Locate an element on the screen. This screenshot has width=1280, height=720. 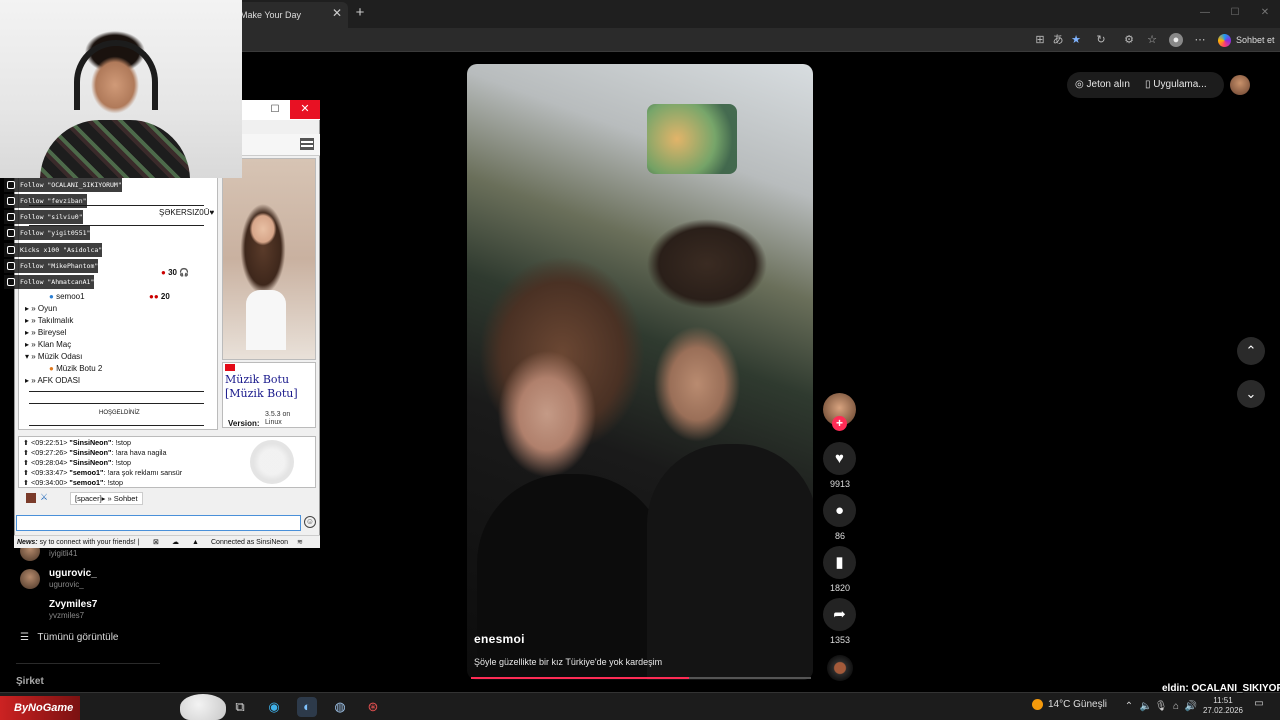
bynogame-logo: ByNoGame is located at coordinates (40, 708).